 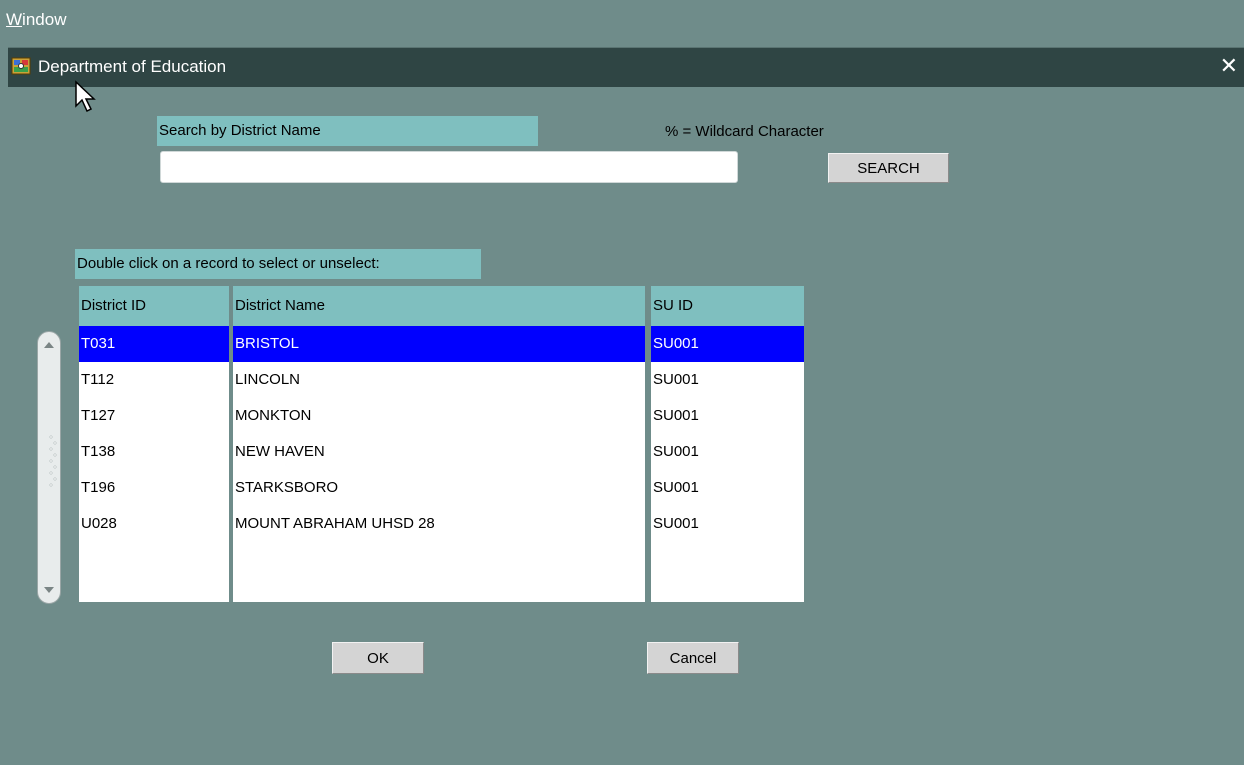 What do you see at coordinates (439, 452) in the screenshot?
I see `table-cell-district-name: NEW HAVEN` at bounding box center [439, 452].